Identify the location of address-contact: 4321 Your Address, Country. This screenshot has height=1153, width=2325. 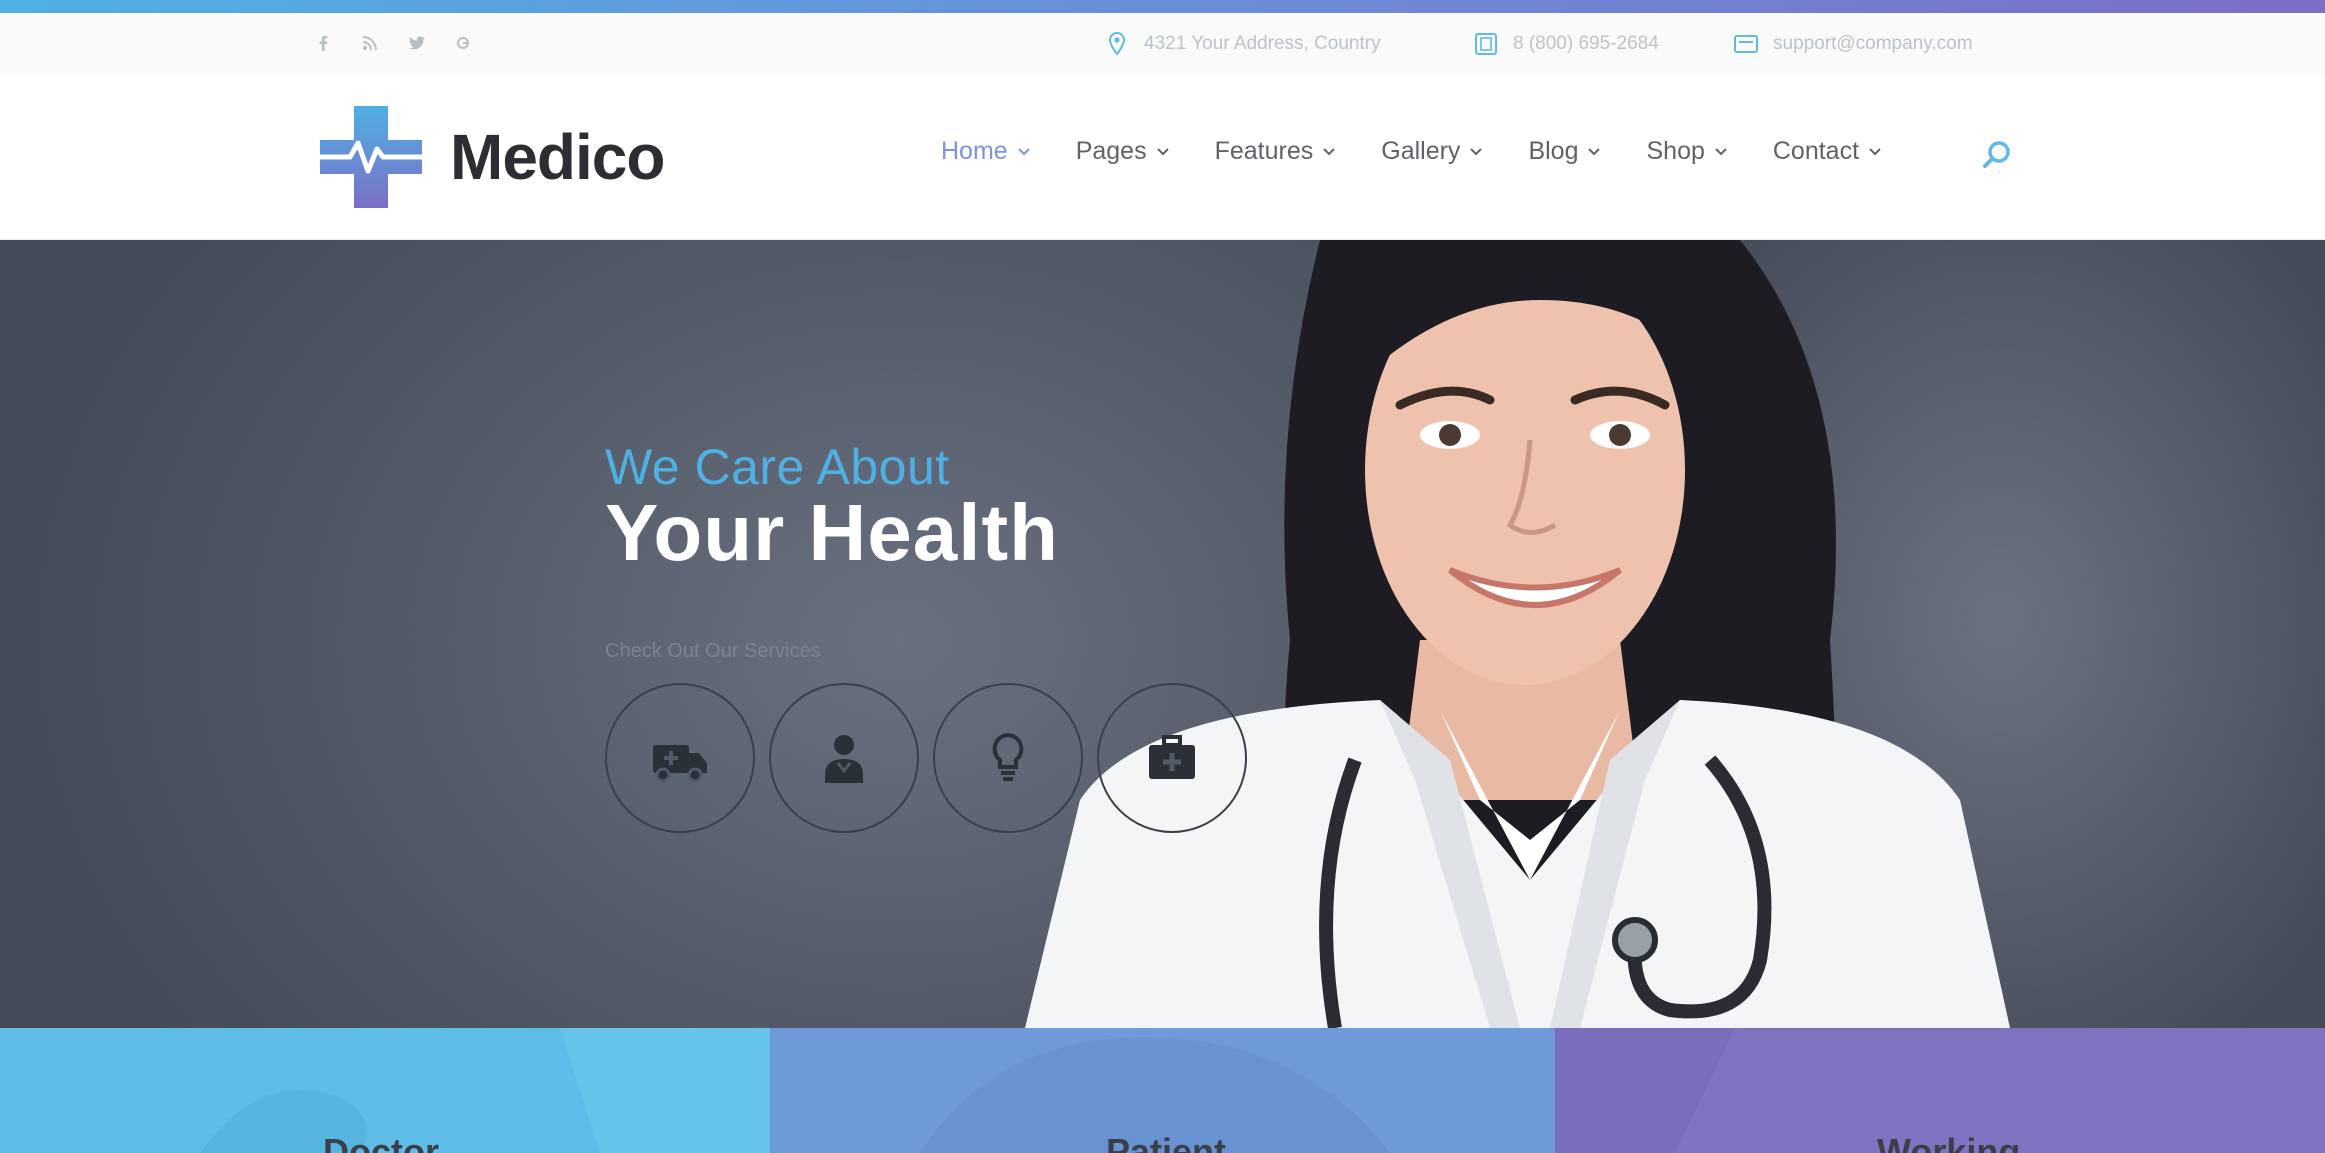
(1242, 44).